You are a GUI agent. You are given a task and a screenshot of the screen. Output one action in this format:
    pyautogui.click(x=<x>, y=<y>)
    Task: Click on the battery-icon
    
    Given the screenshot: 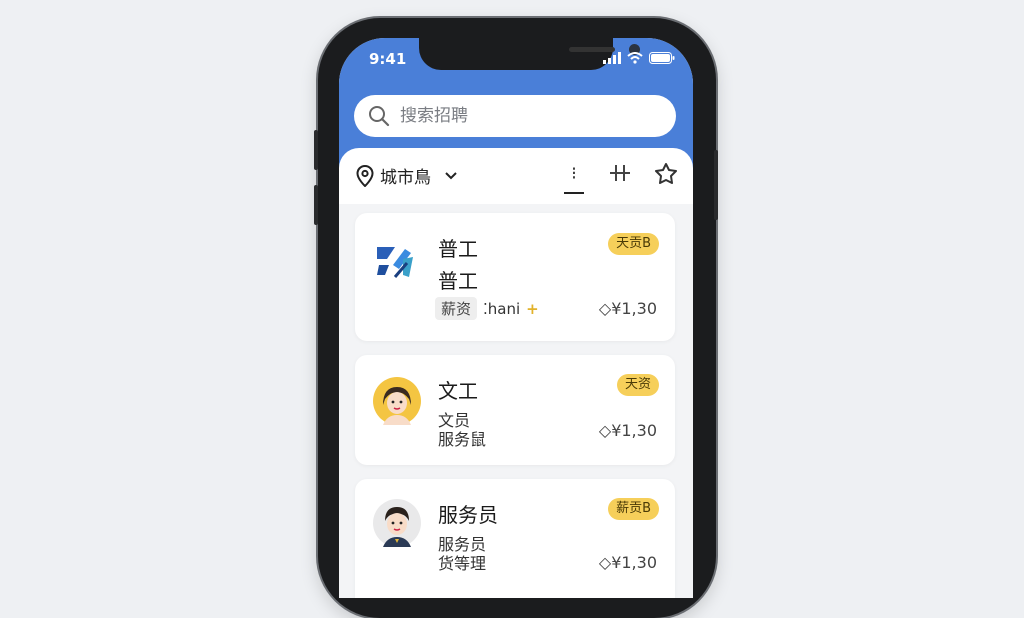 What is the action you would take?
    pyautogui.click(x=662, y=58)
    